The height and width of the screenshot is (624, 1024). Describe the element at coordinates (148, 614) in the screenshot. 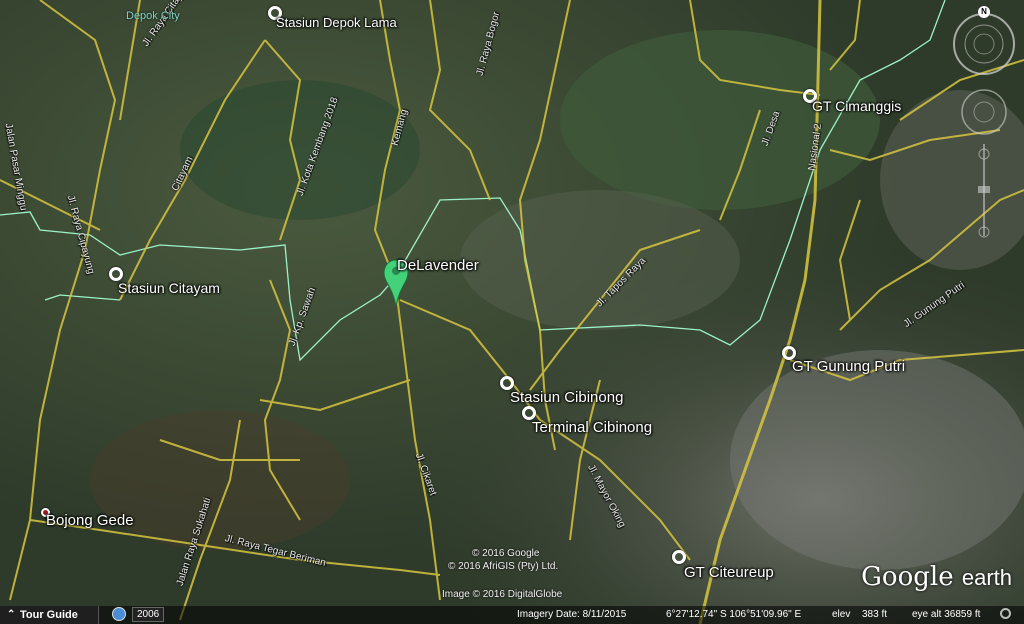

I see `imagery-year-badge: 2006` at that location.